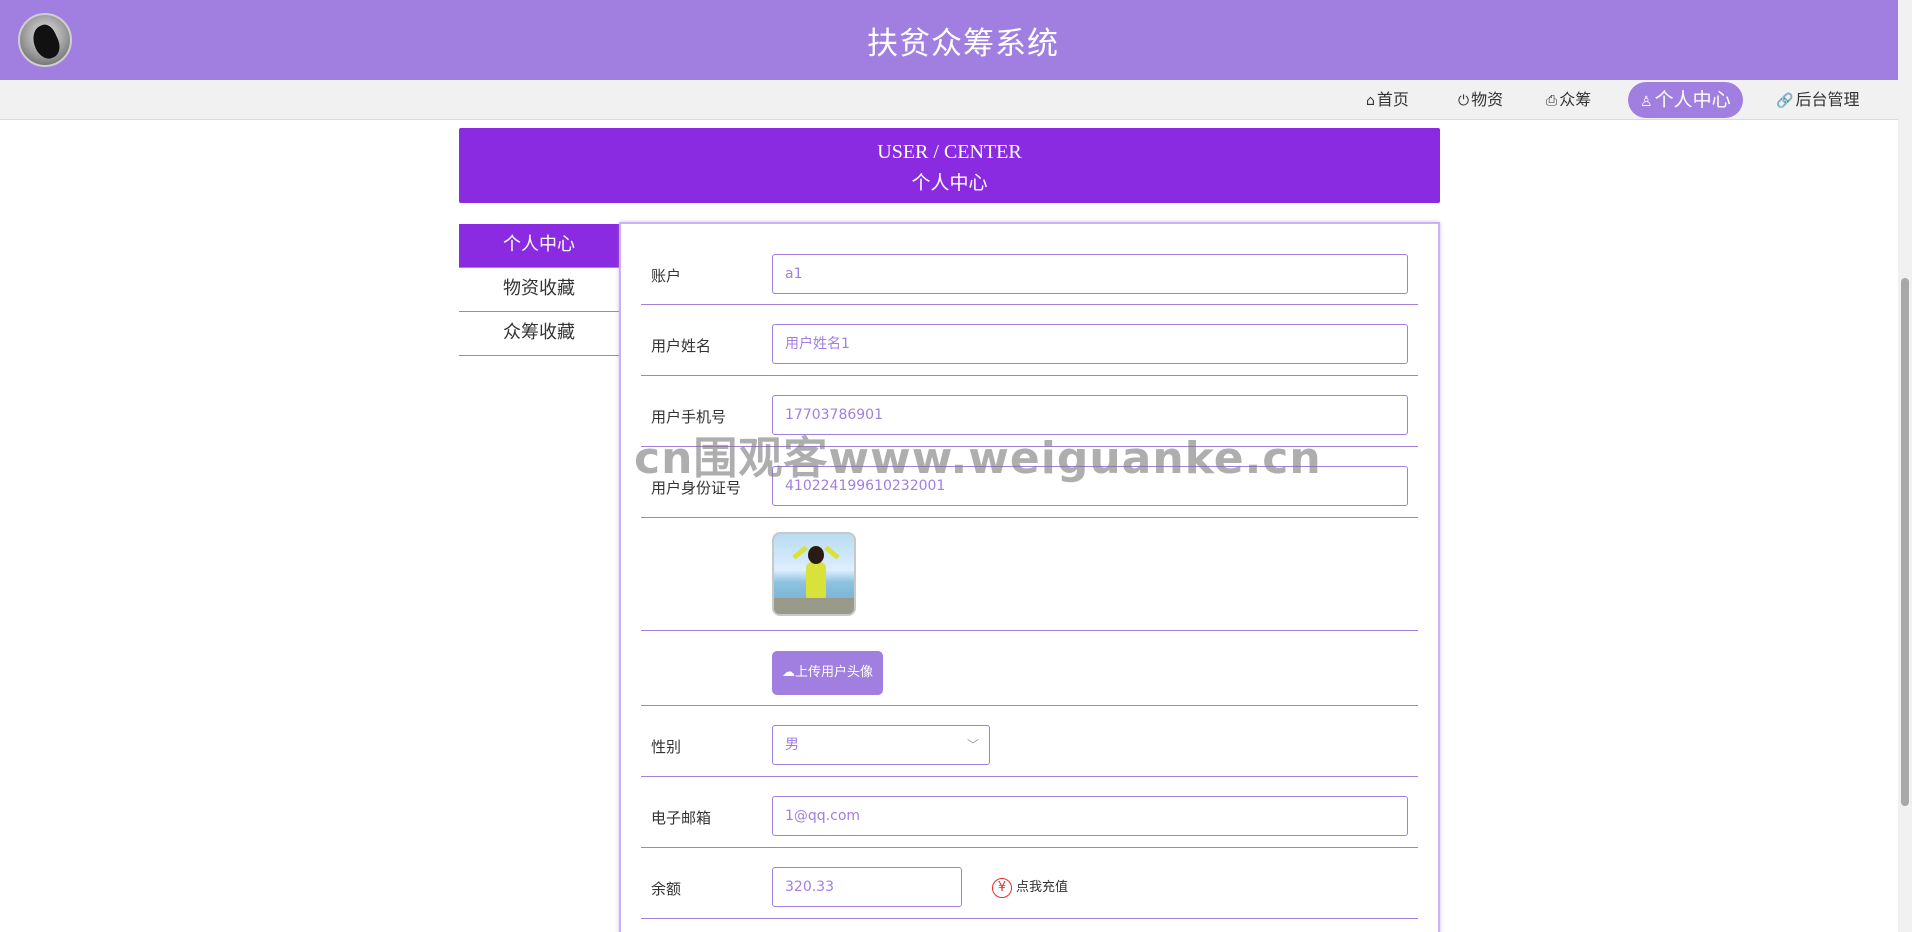 Image resolution: width=1912 pixels, height=932 pixels. I want to click on upload-avatar-label: 上传用户头像, so click(834, 672).